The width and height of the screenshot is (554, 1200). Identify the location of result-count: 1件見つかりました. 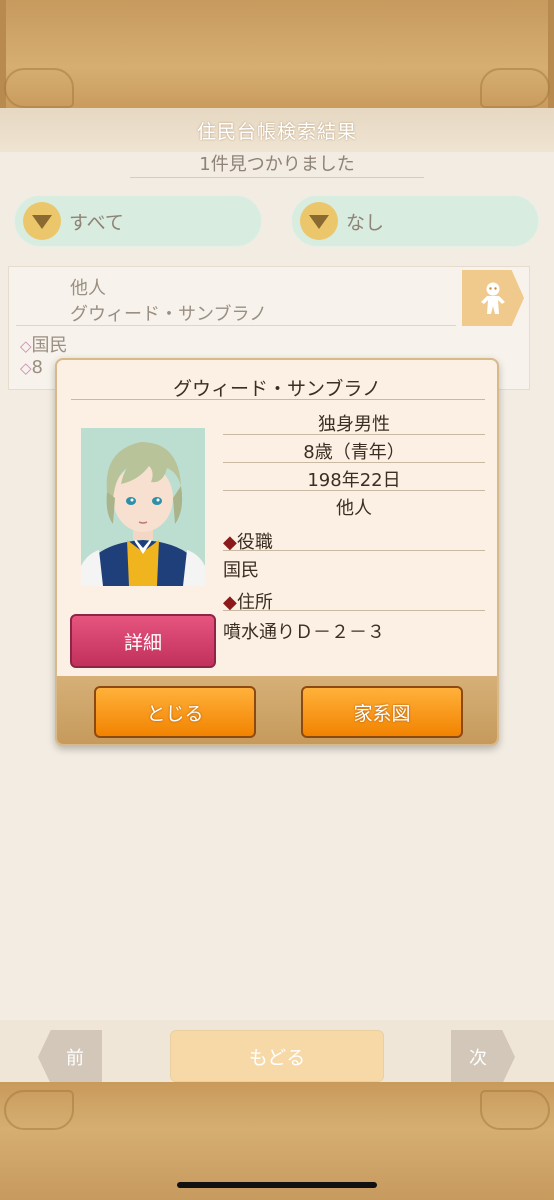
(277, 165).